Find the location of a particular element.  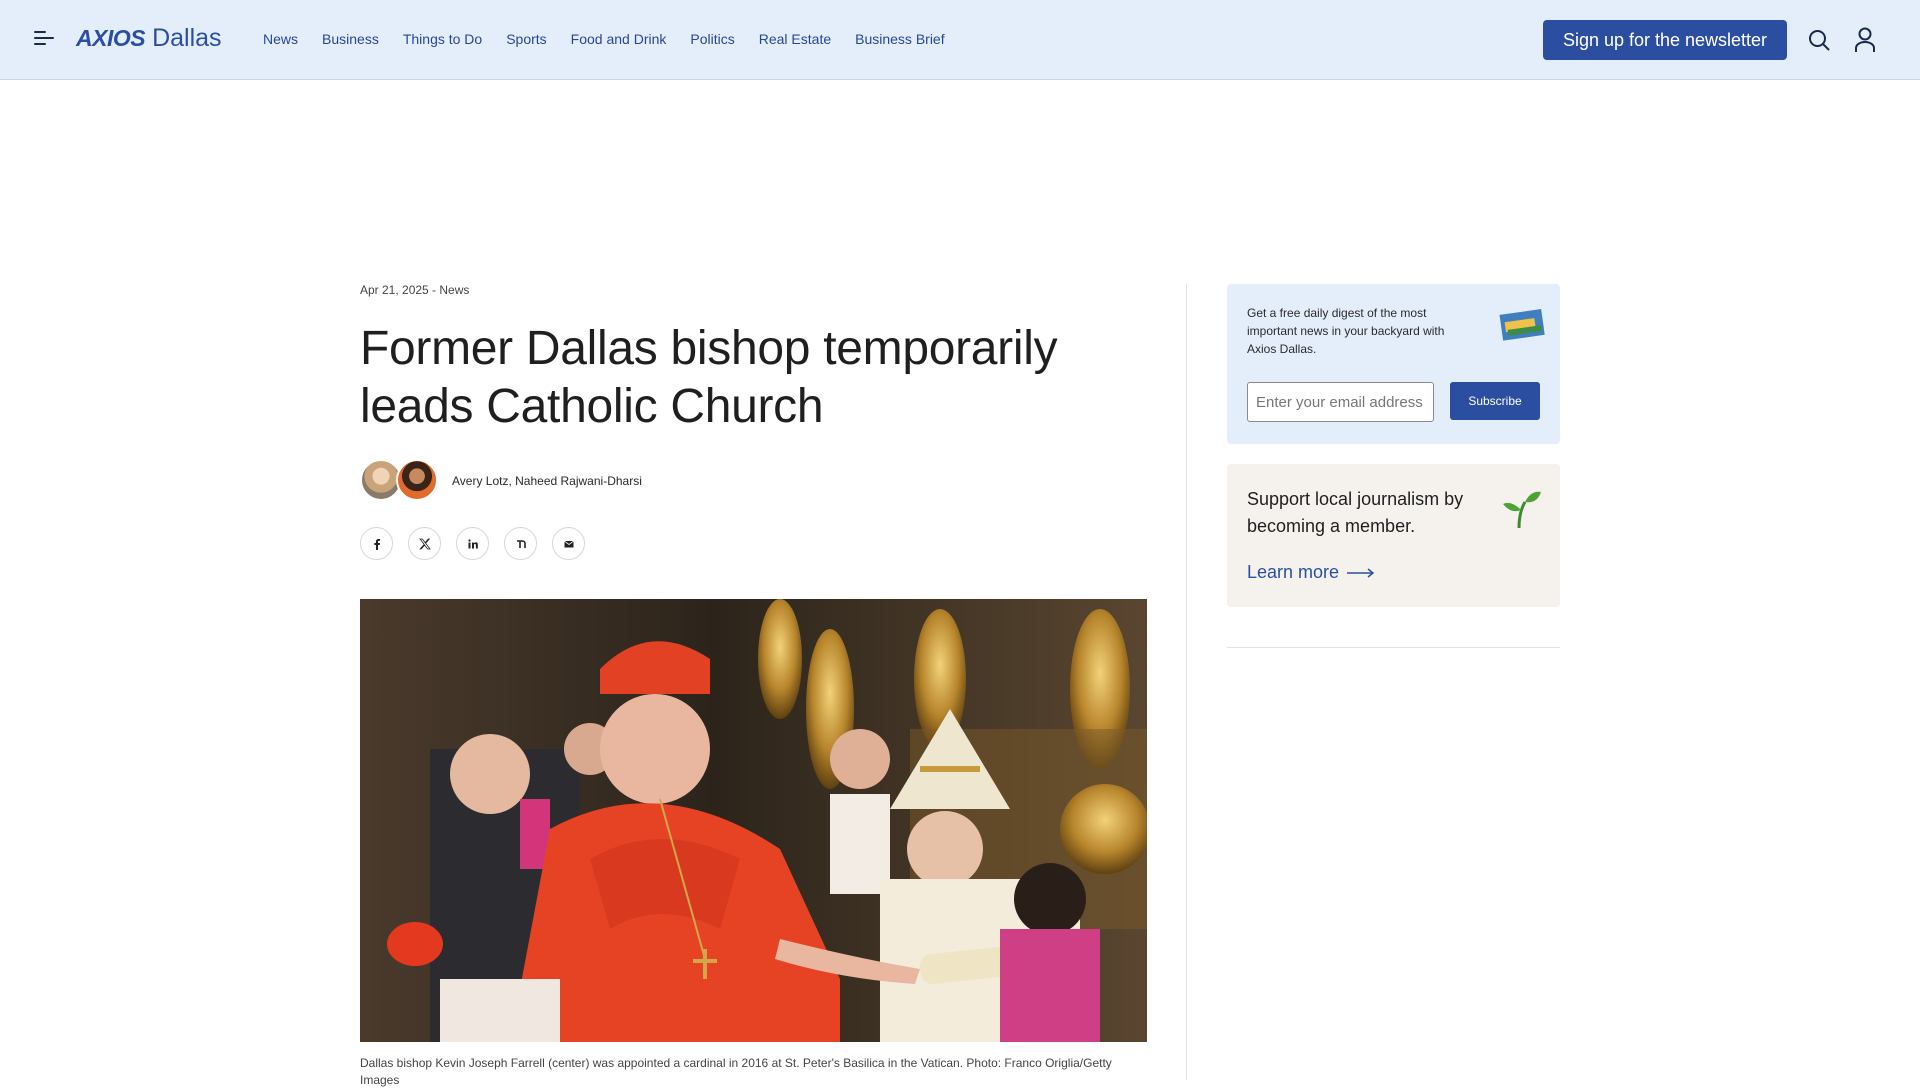

linkedin-icon is located at coordinates (472, 543).